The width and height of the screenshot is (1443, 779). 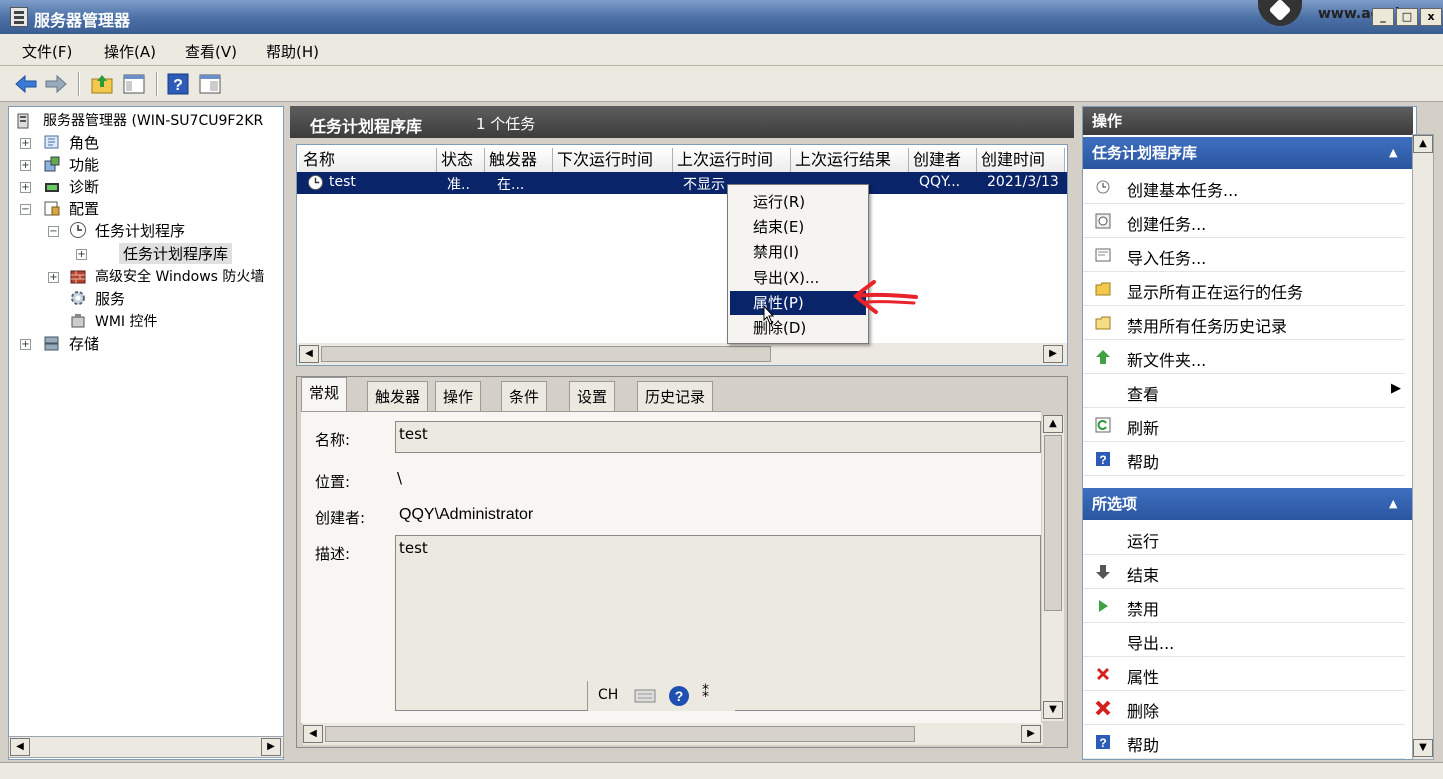 What do you see at coordinates (210, 84) in the screenshot?
I see `show-hide-action-pane-icon` at bounding box center [210, 84].